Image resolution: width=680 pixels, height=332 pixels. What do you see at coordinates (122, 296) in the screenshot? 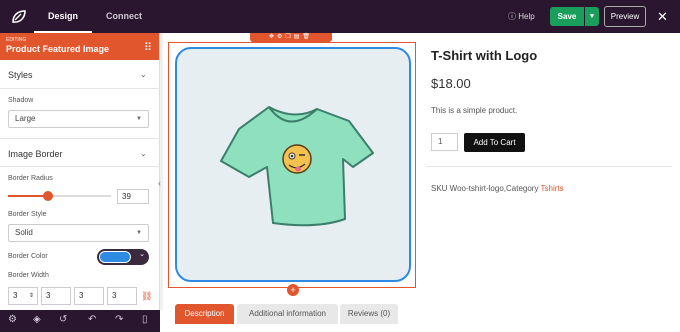
I see `border-width-left-input: 3` at bounding box center [122, 296].